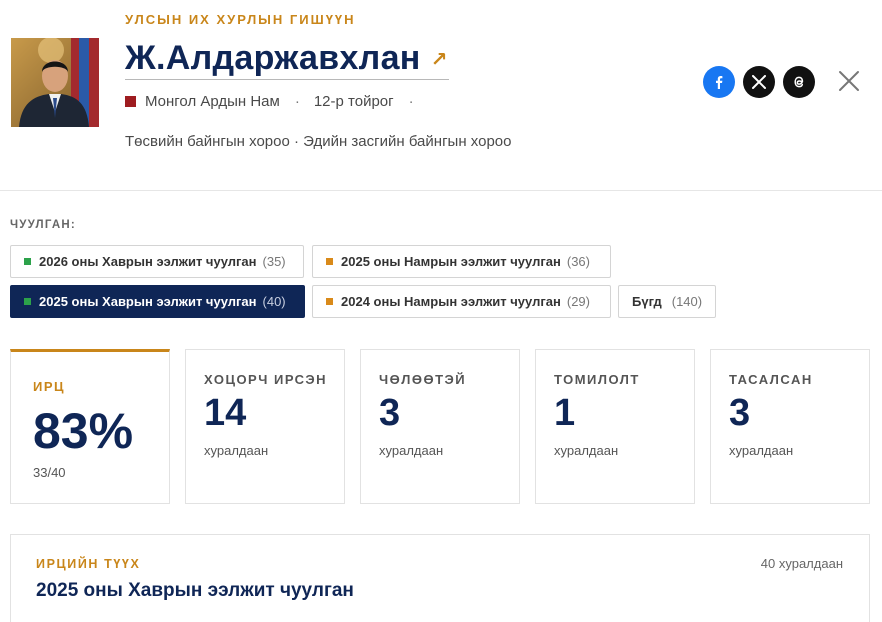 This screenshot has width=882, height=622. I want to click on member-name-link: Ж.Алдаржавхлан ↗, so click(287, 59).